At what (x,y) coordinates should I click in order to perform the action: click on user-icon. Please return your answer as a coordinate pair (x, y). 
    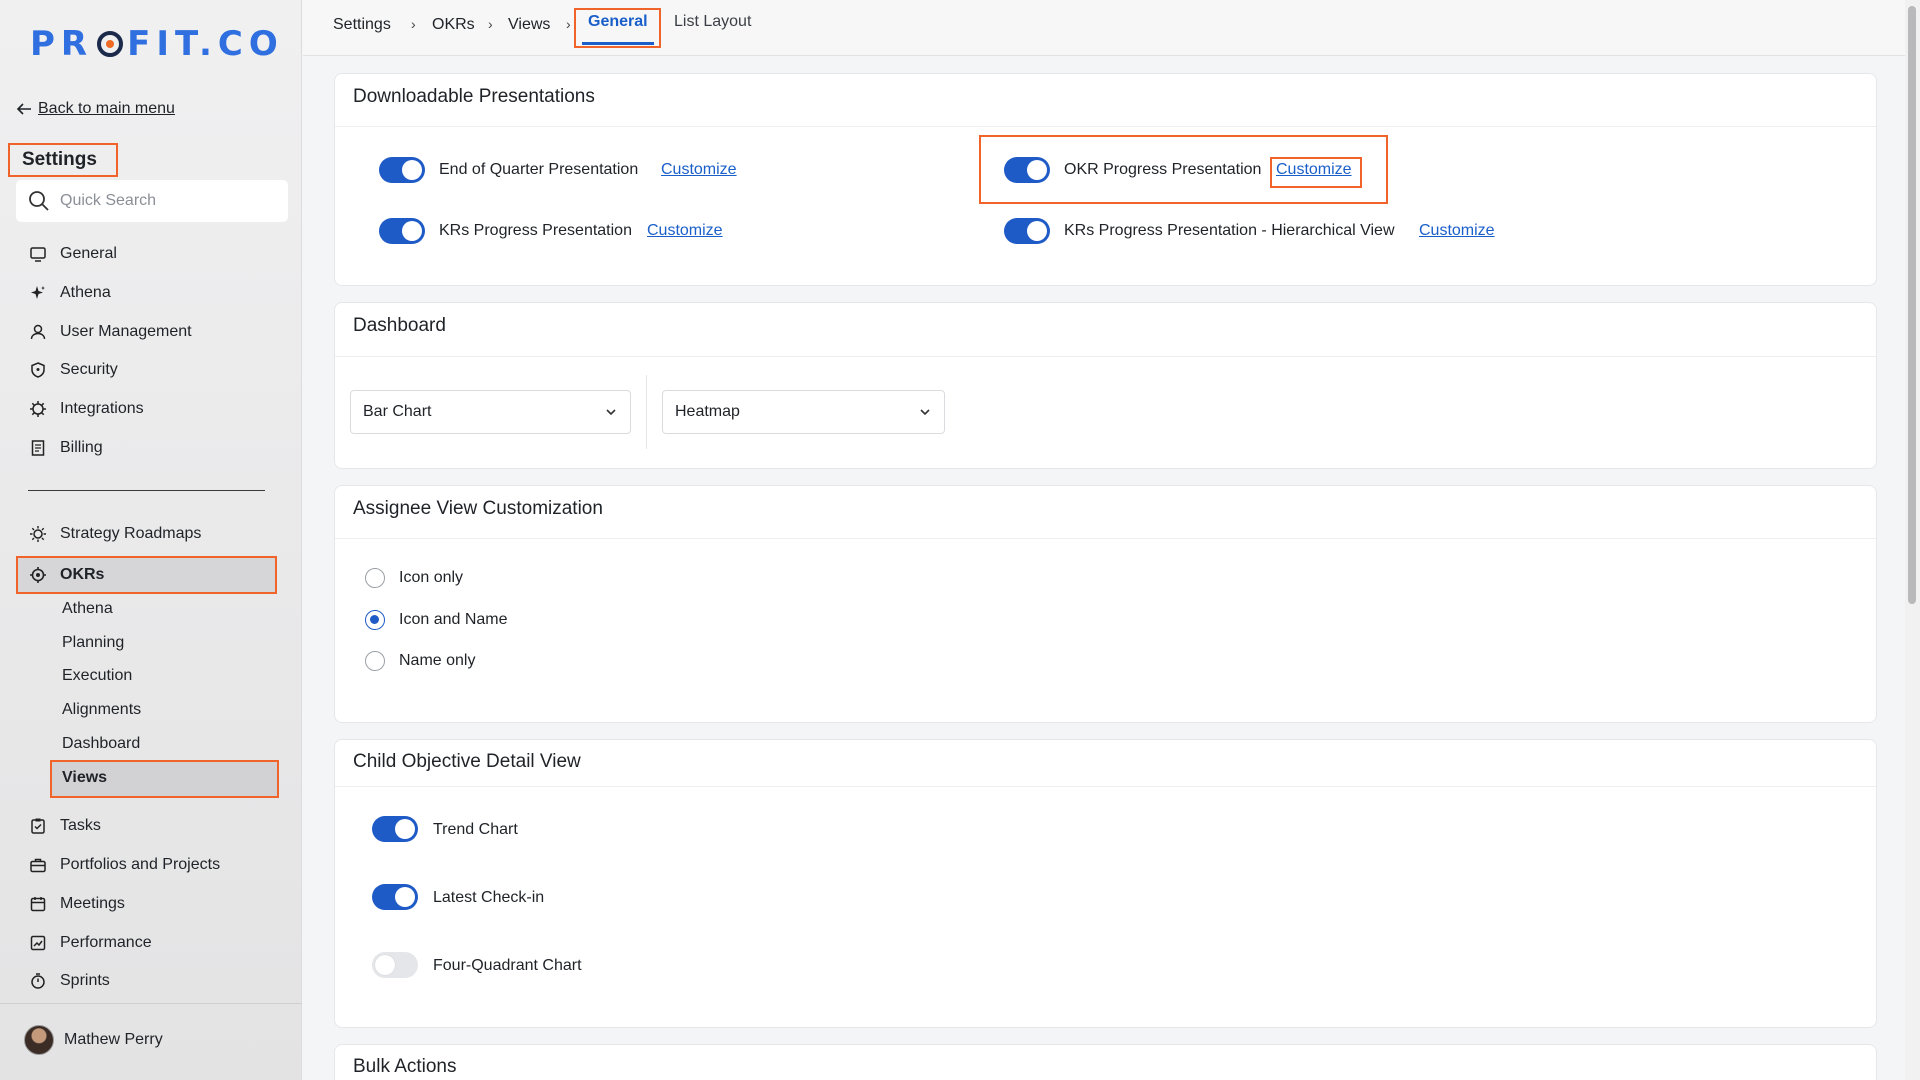
    Looking at the image, I should click on (38, 332).